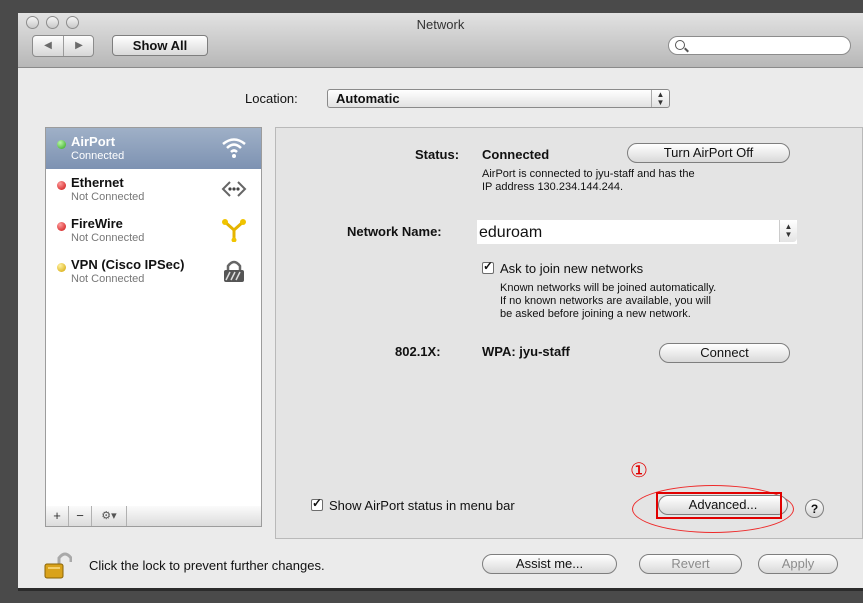 The width and height of the screenshot is (863, 603). Describe the element at coordinates (160, 45) in the screenshot. I see `show-all-button: Show All` at that location.